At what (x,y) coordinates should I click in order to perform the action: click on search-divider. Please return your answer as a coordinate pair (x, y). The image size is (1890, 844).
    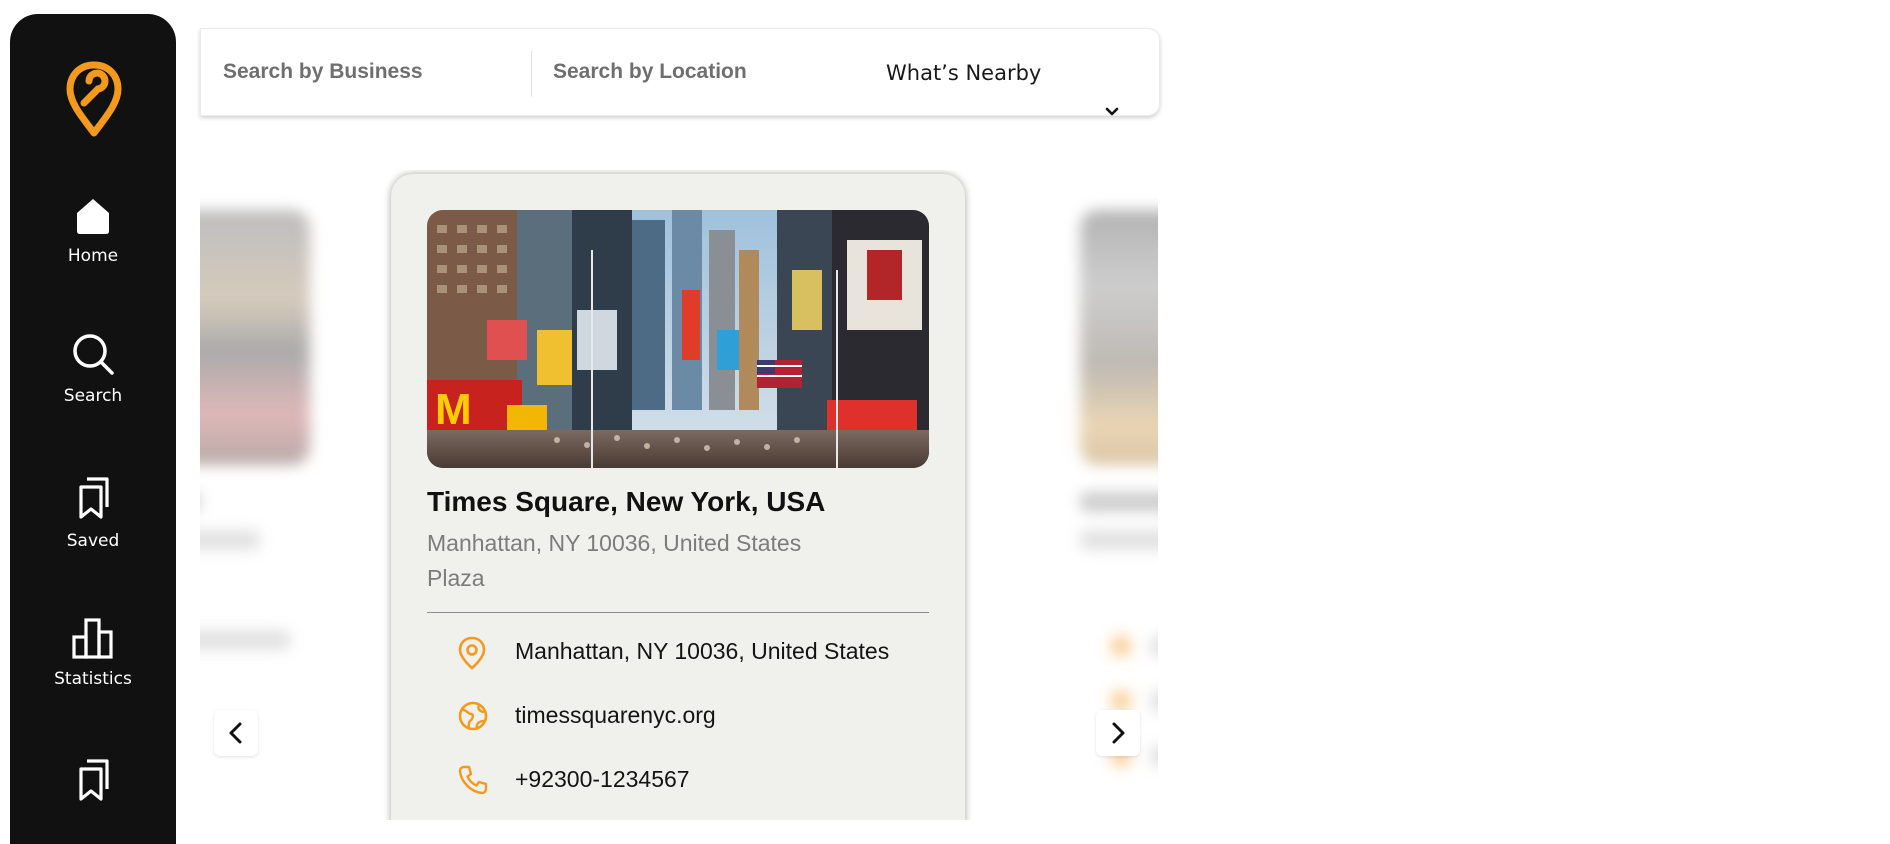
    Looking at the image, I should click on (531, 74).